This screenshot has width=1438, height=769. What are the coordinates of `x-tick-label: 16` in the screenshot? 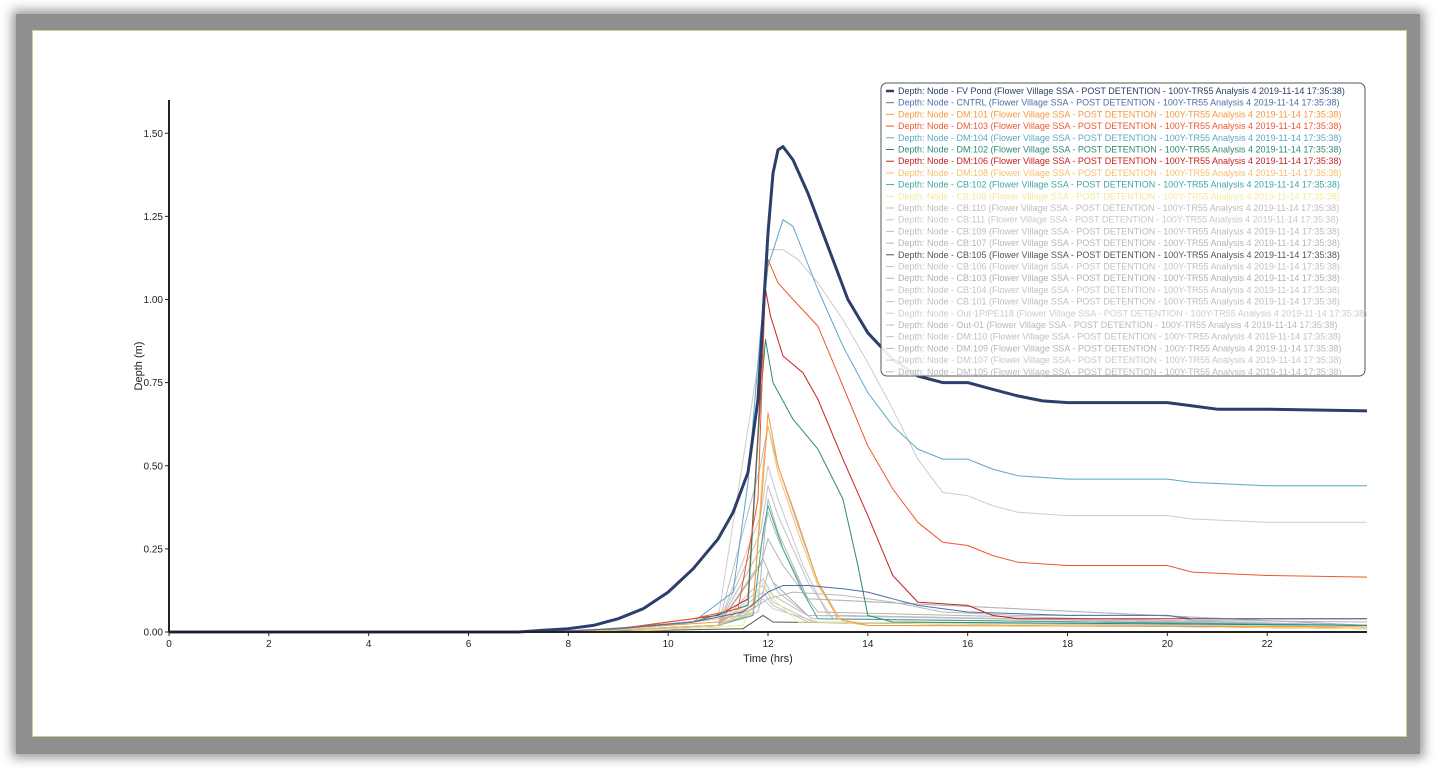 It's located at (968, 644).